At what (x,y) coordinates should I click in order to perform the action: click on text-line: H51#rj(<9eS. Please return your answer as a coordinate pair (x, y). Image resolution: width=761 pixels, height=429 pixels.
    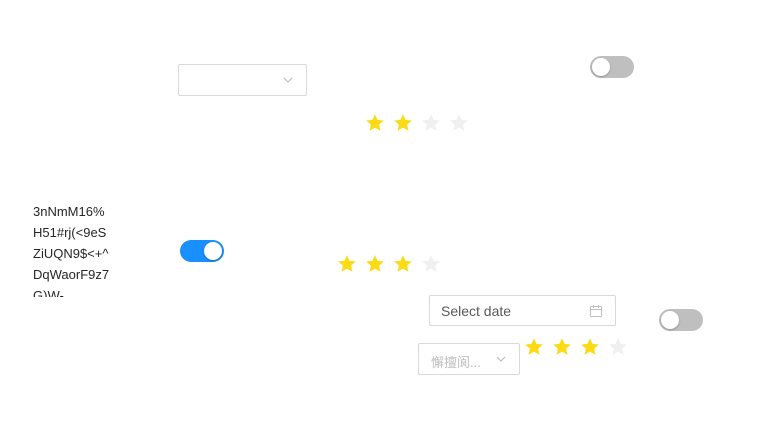
    Looking at the image, I should click on (70, 232).